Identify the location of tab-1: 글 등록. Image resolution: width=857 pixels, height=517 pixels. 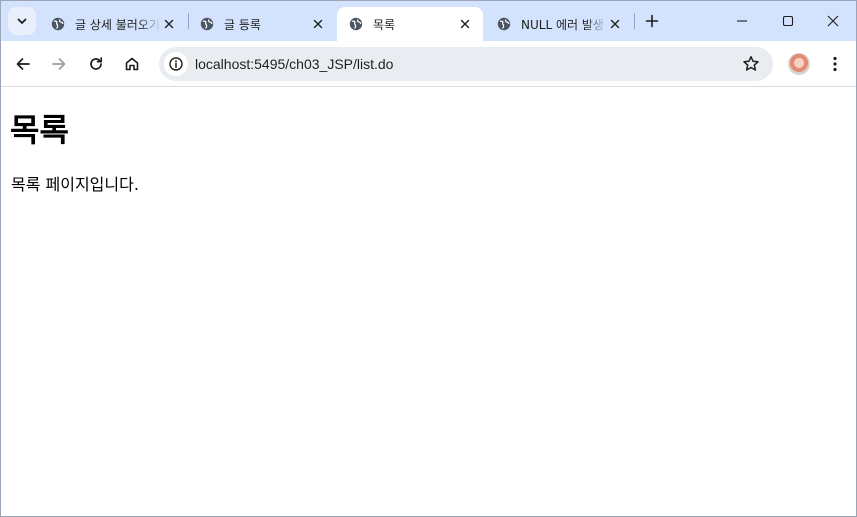
(262, 24).